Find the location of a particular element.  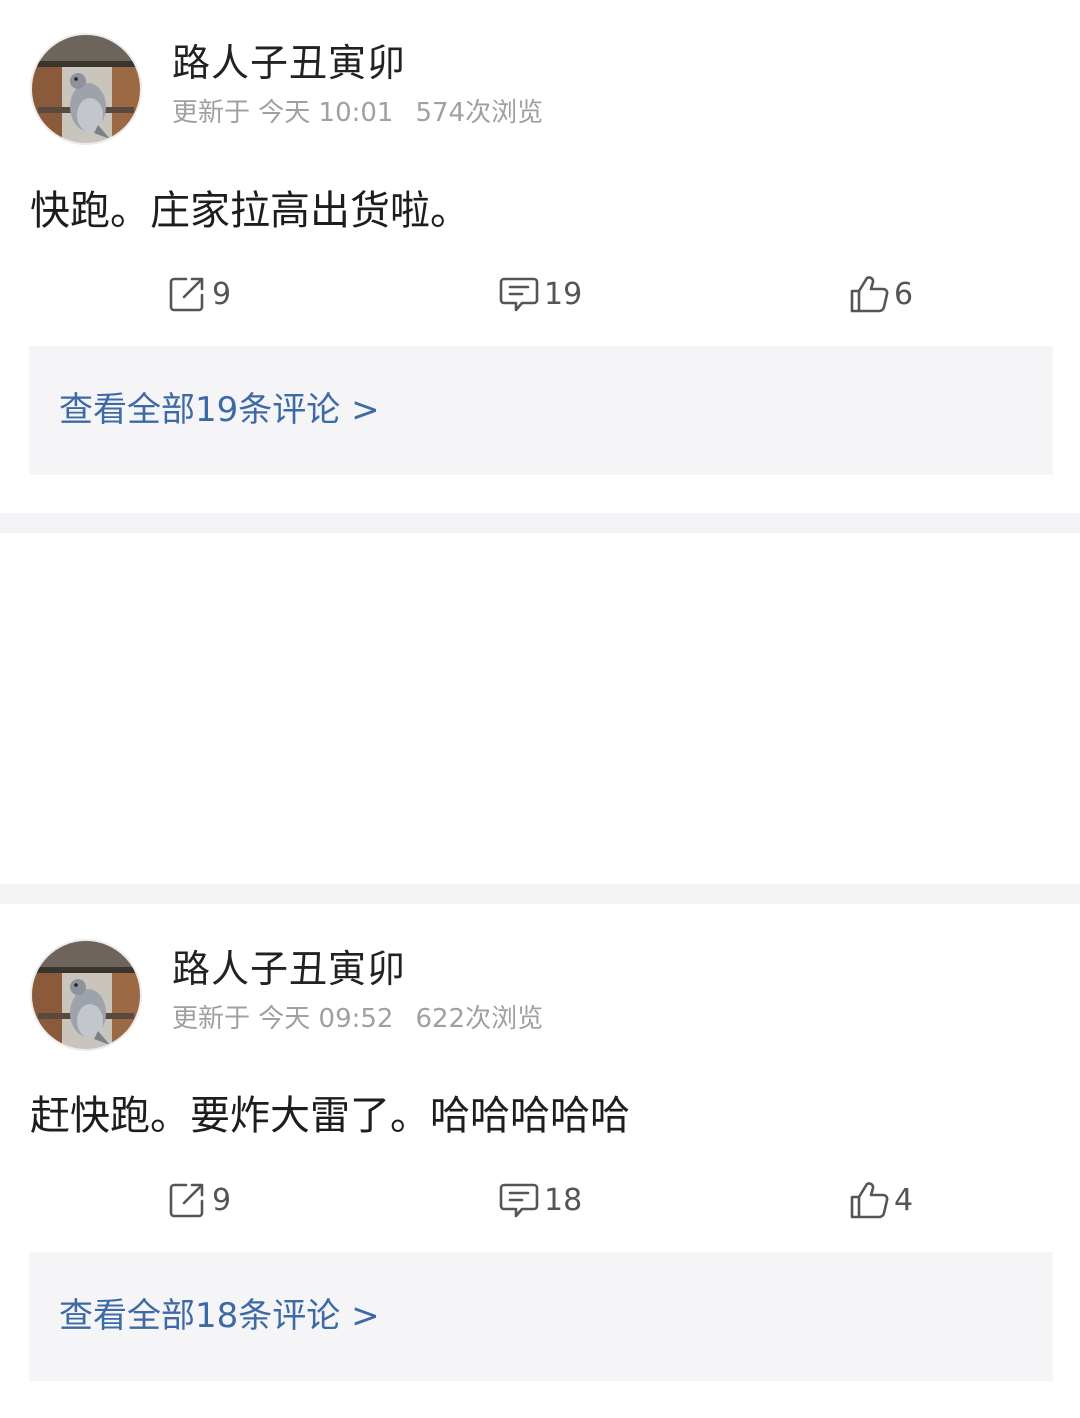

post-content: 赶快跑。要炸大雷了。哈哈哈哈哈 is located at coordinates (330, 1116).